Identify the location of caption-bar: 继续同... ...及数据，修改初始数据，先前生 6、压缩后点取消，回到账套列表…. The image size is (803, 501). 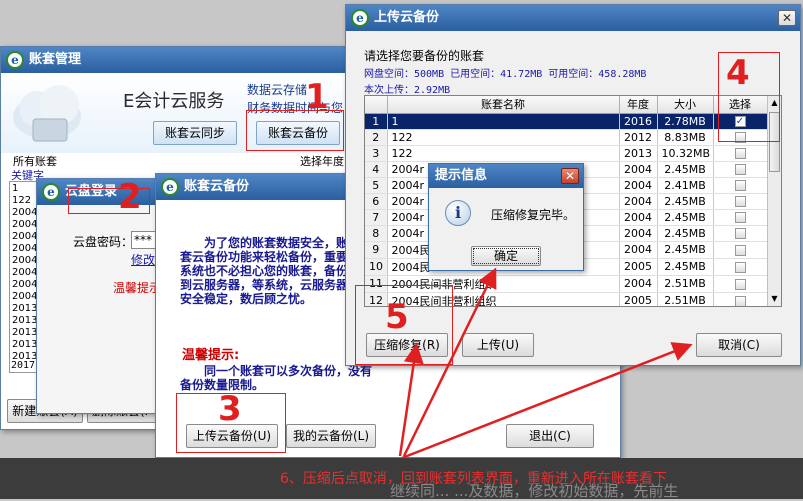
(401, 479).